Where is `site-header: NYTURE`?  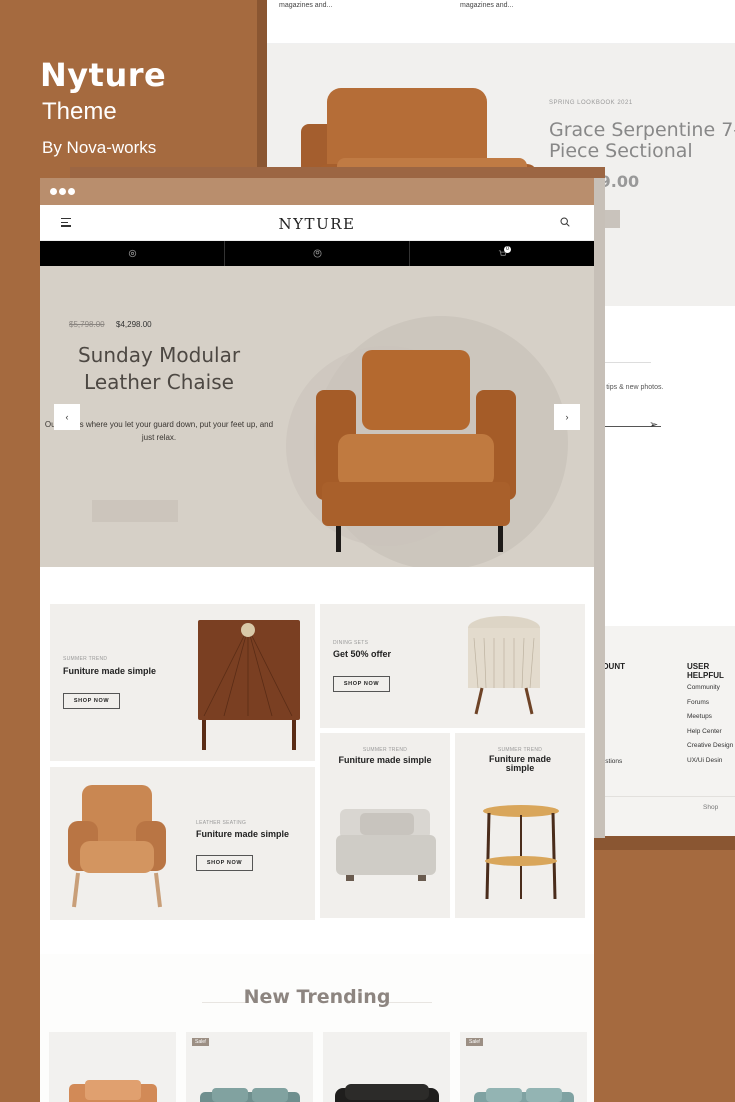
site-header: NYTURE is located at coordinates (317, 223).